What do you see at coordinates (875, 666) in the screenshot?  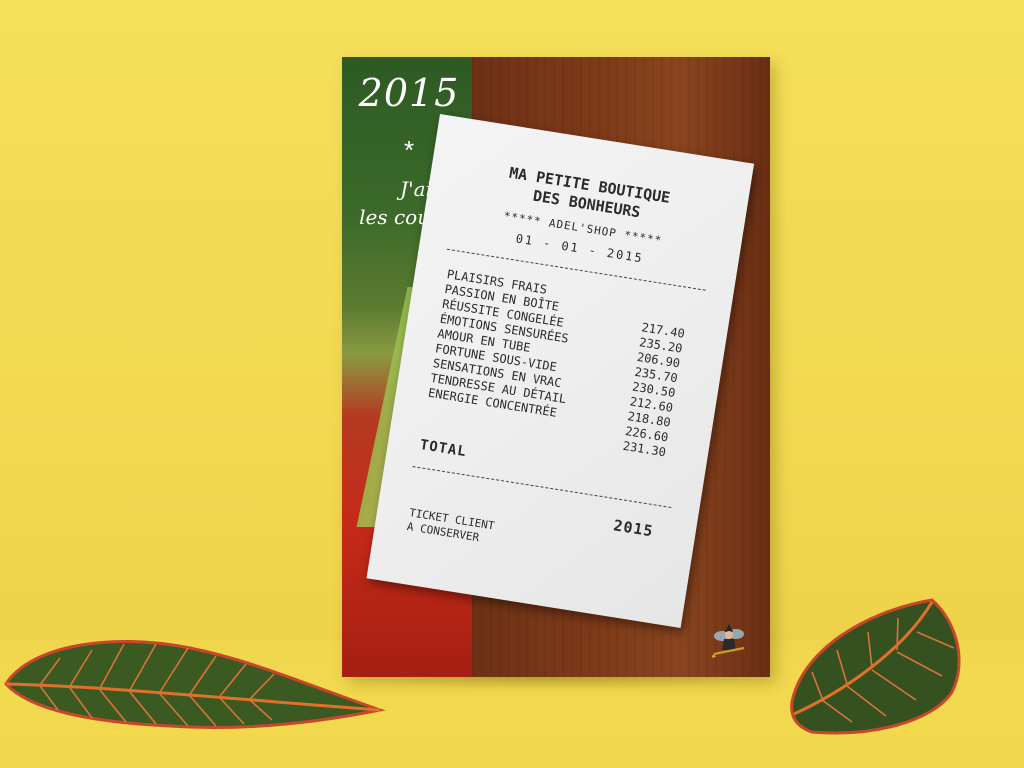 I see `croton-leaf-right` at bounding box center [875, 666].